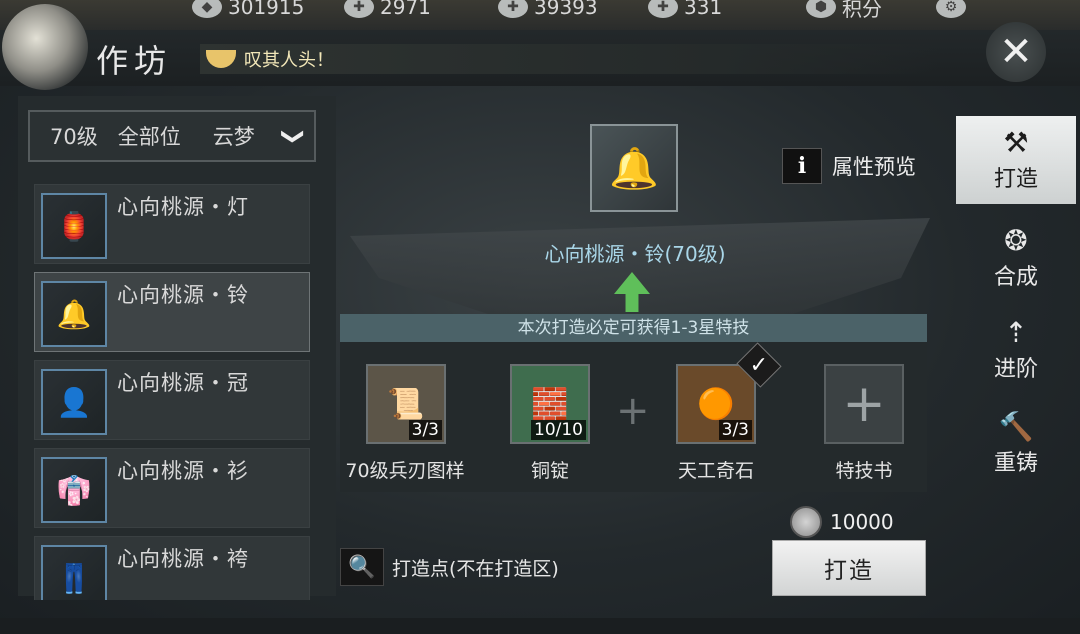 Image resolution: width=1080 pixels, height=634 pixels. I want to click on currency-gem: ◆ 301915, so click(248, 9).